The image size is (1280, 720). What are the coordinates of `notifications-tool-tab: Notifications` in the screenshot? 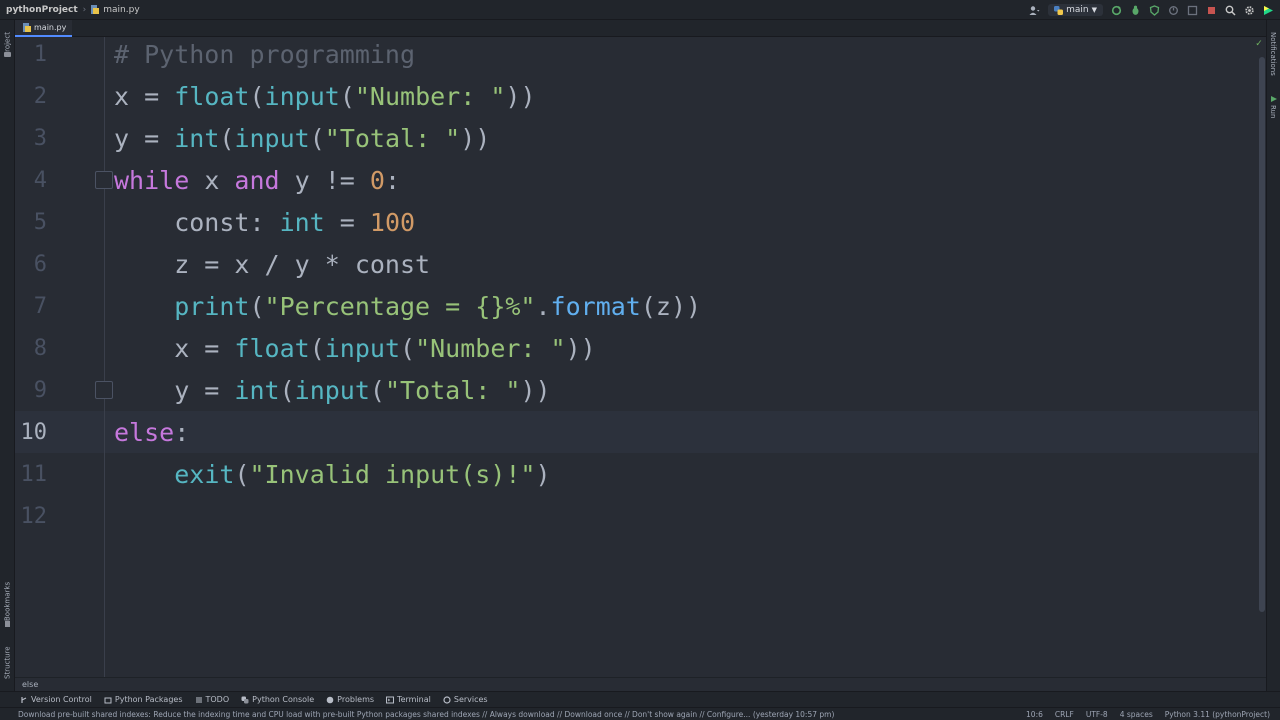 It's located at (1273, 54).